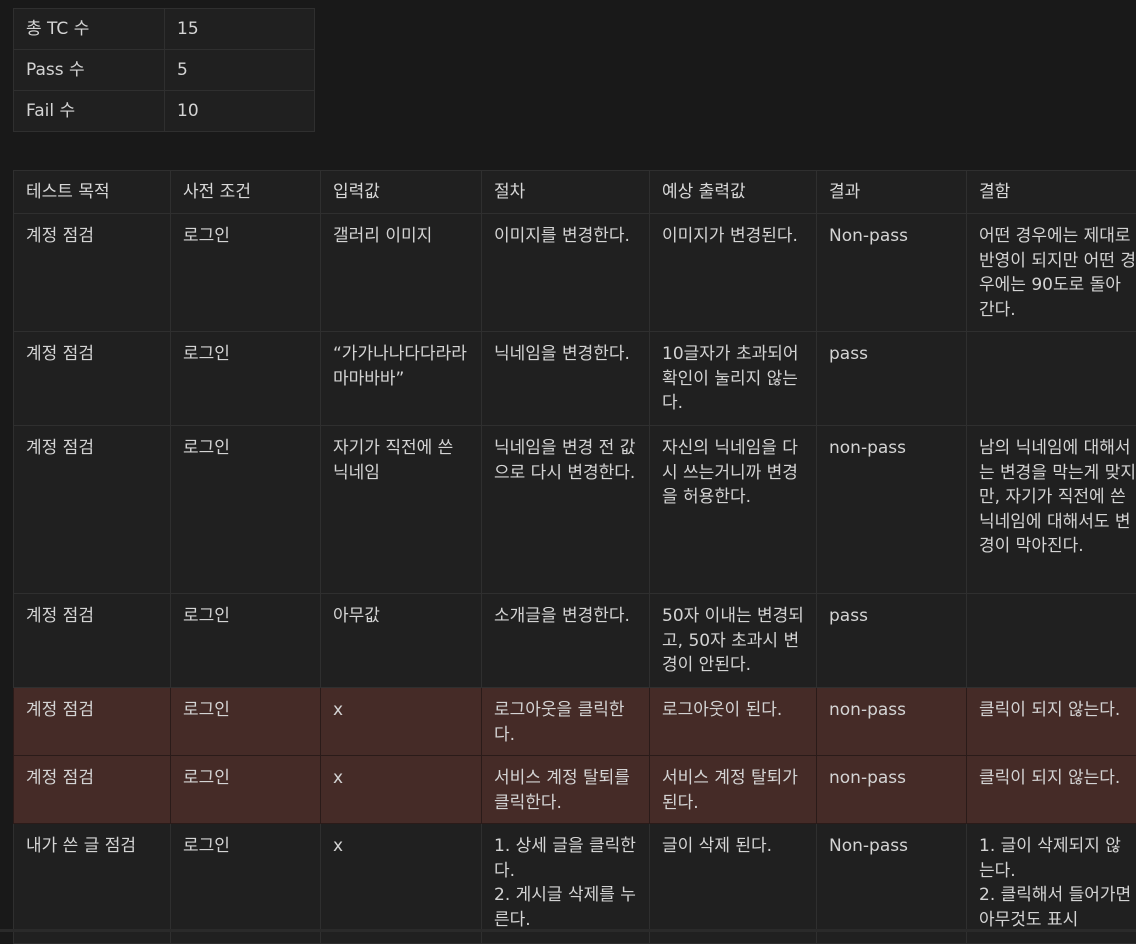 The height and width of the screenshot is (944, 1136). What do you see at coordinates (733, 192) in the screenshot?
I see `column-header-expected: 예상 출력값` at bounding box center [733, 192].